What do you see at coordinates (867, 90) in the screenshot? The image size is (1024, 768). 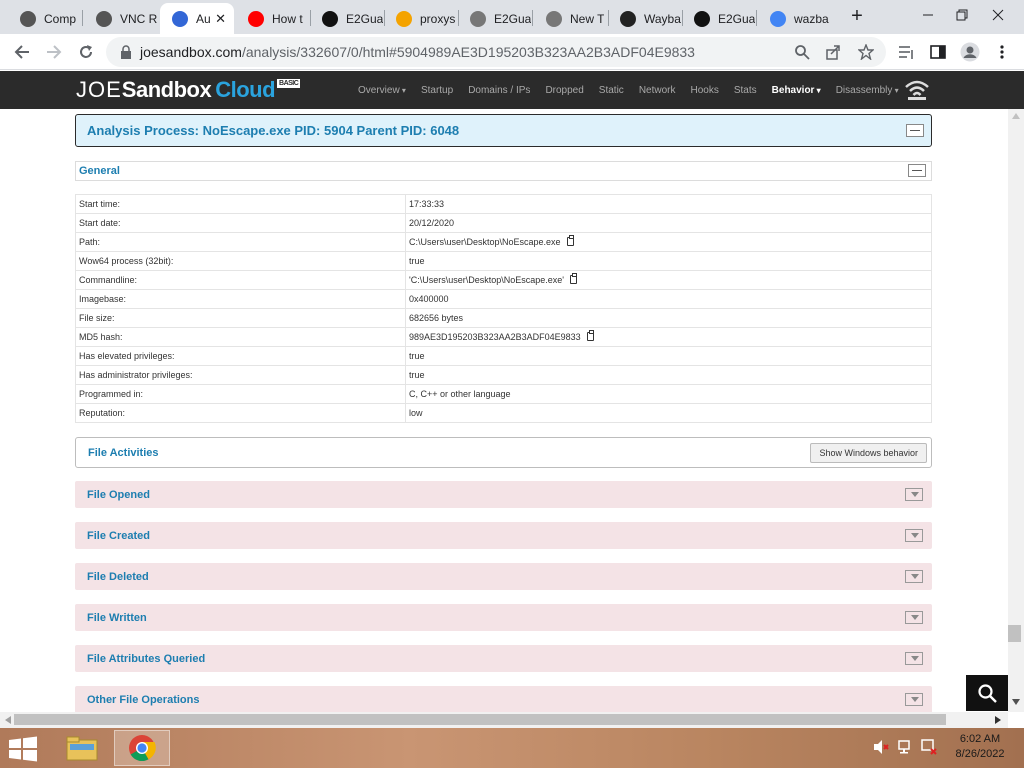 I see `nav-disassembly: Disassembly ▾` at bounding box center [867, 90].